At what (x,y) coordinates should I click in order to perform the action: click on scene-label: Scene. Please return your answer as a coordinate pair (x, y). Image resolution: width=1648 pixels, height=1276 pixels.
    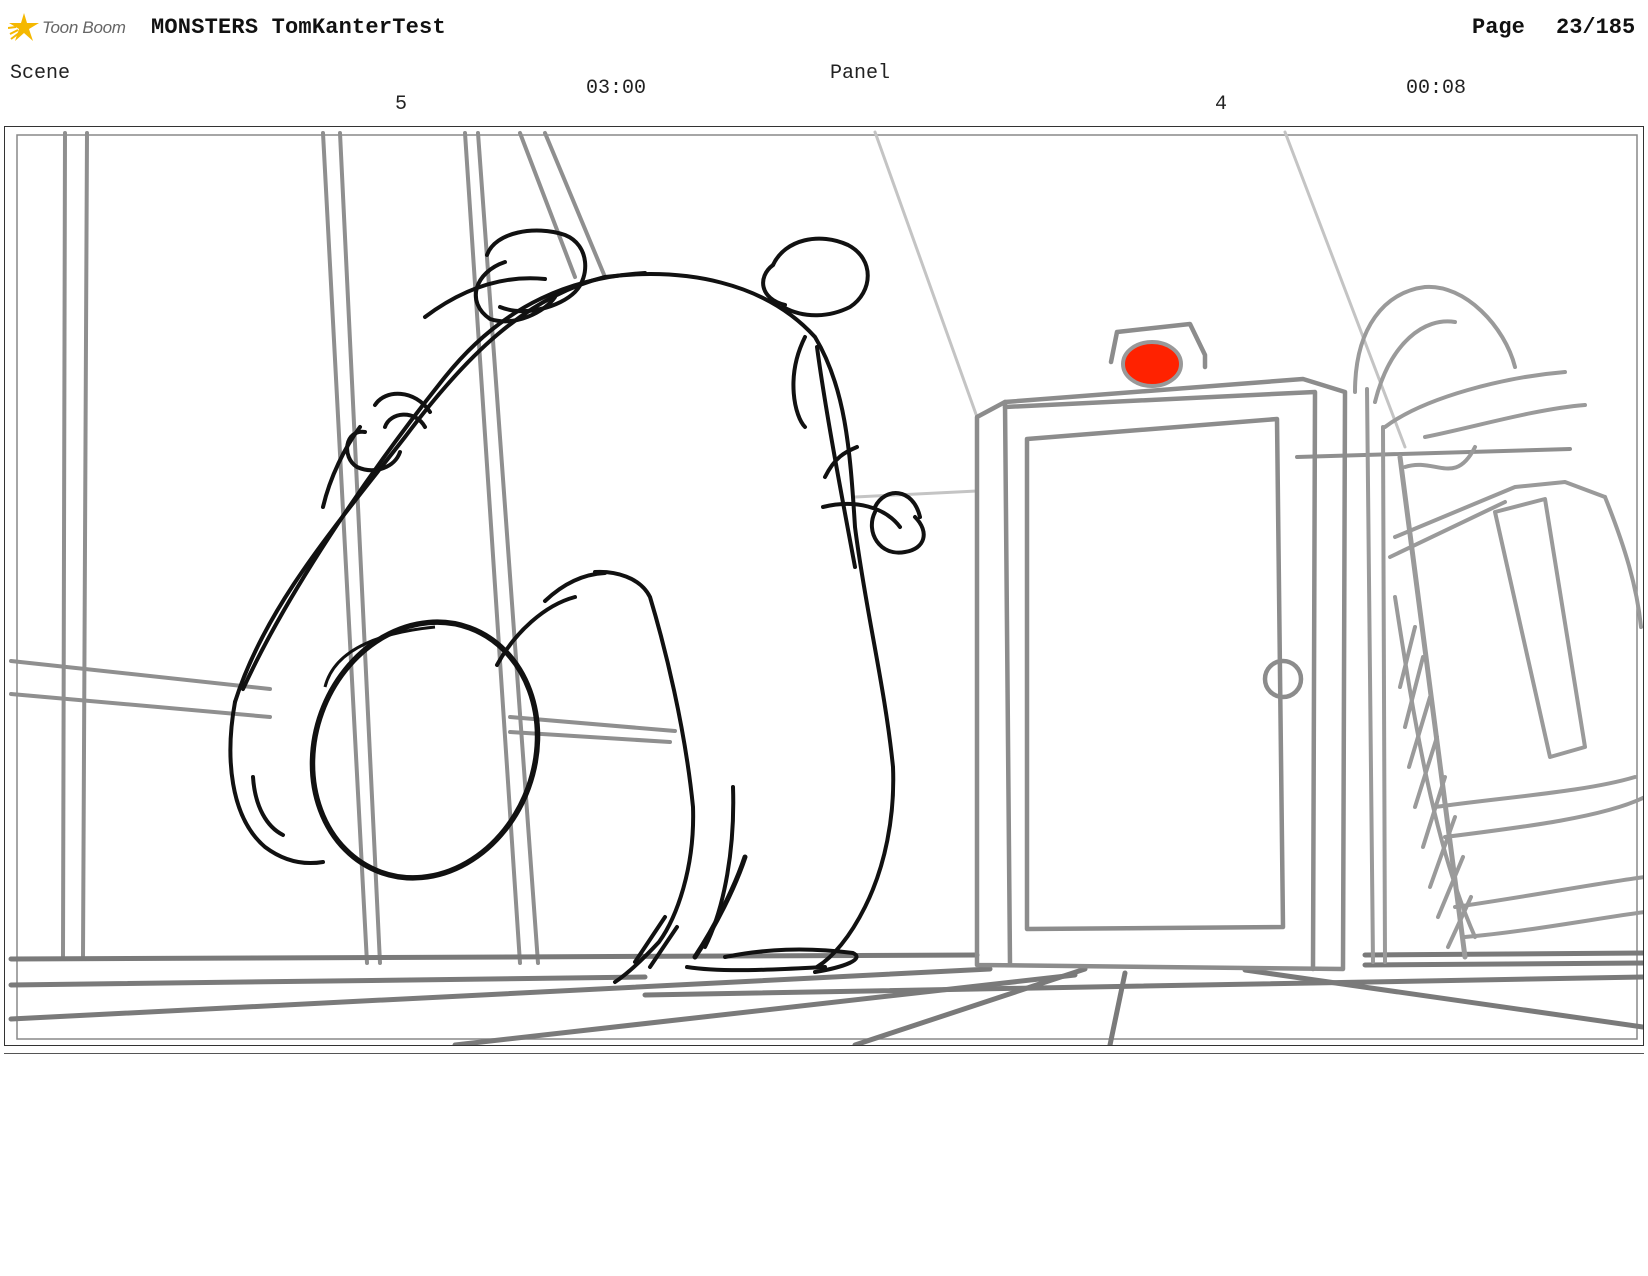
    Looking at the image, I should click on (40, 73).